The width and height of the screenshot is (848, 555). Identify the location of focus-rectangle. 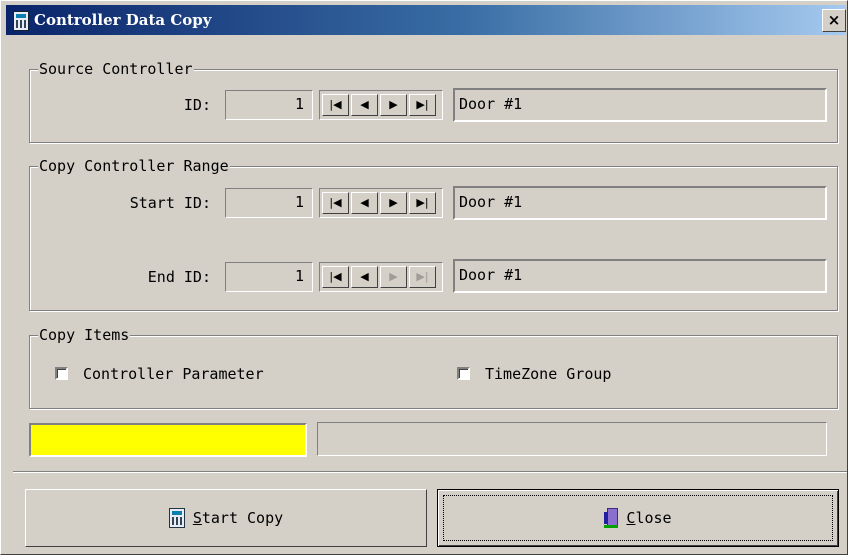
(638, 518).